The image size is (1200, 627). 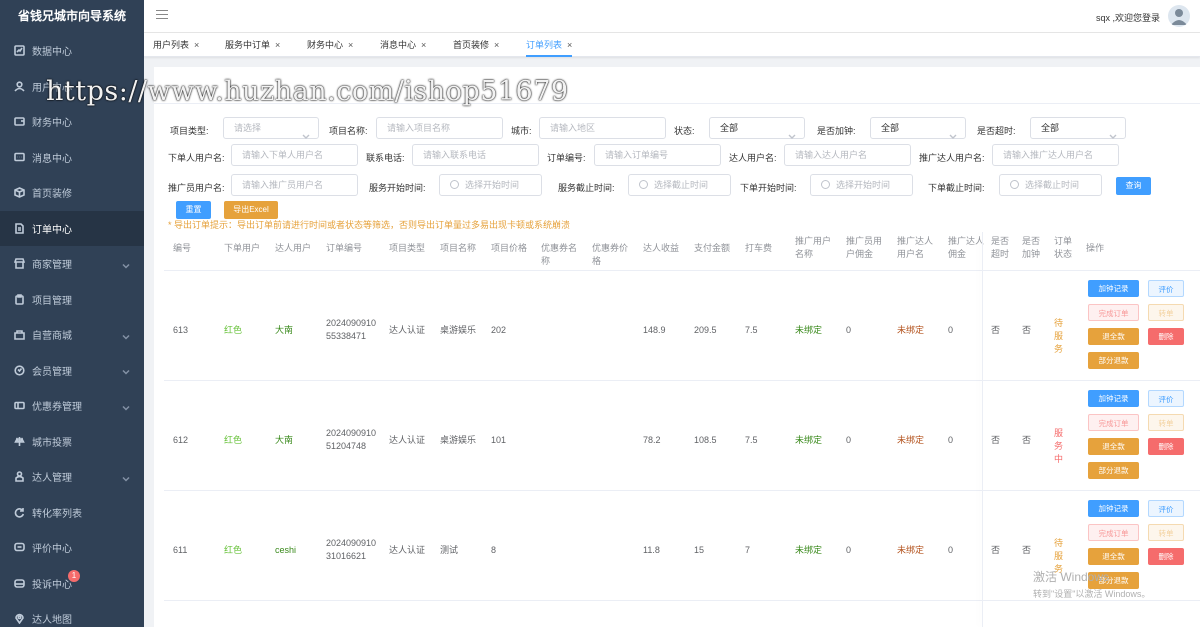 What do you see at coordinates (765, 248) in the screenshot?
I see `table-header-cell: 打车费` at bounding box center [765, 248].